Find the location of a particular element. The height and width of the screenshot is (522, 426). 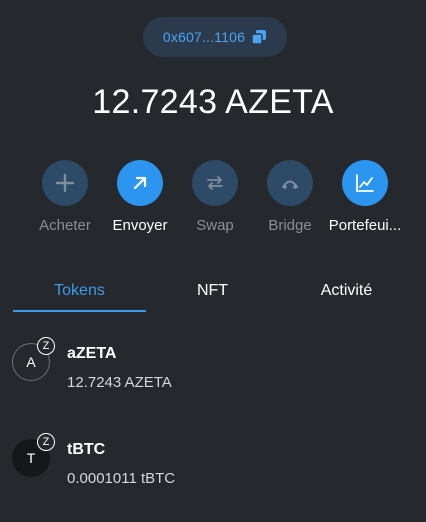

address-copy-button: 0x607...1106 is located at coordinates (215, 37).